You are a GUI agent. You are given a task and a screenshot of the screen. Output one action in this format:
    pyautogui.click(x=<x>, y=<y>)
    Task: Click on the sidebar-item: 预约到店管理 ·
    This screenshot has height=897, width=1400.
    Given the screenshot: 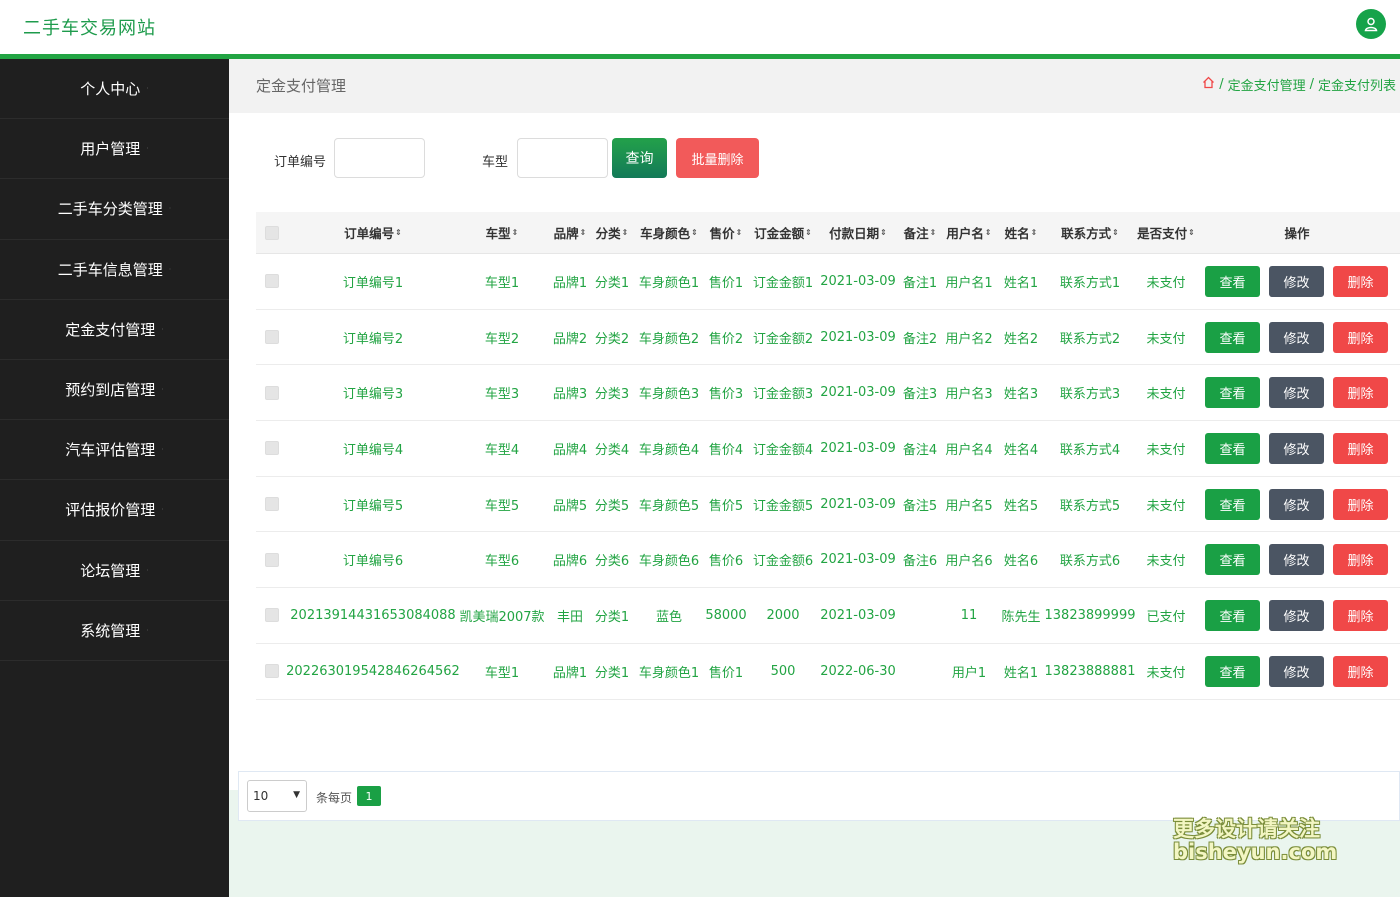 What is the action you would take?
    pyautogui.click(x=114, y=390)
    